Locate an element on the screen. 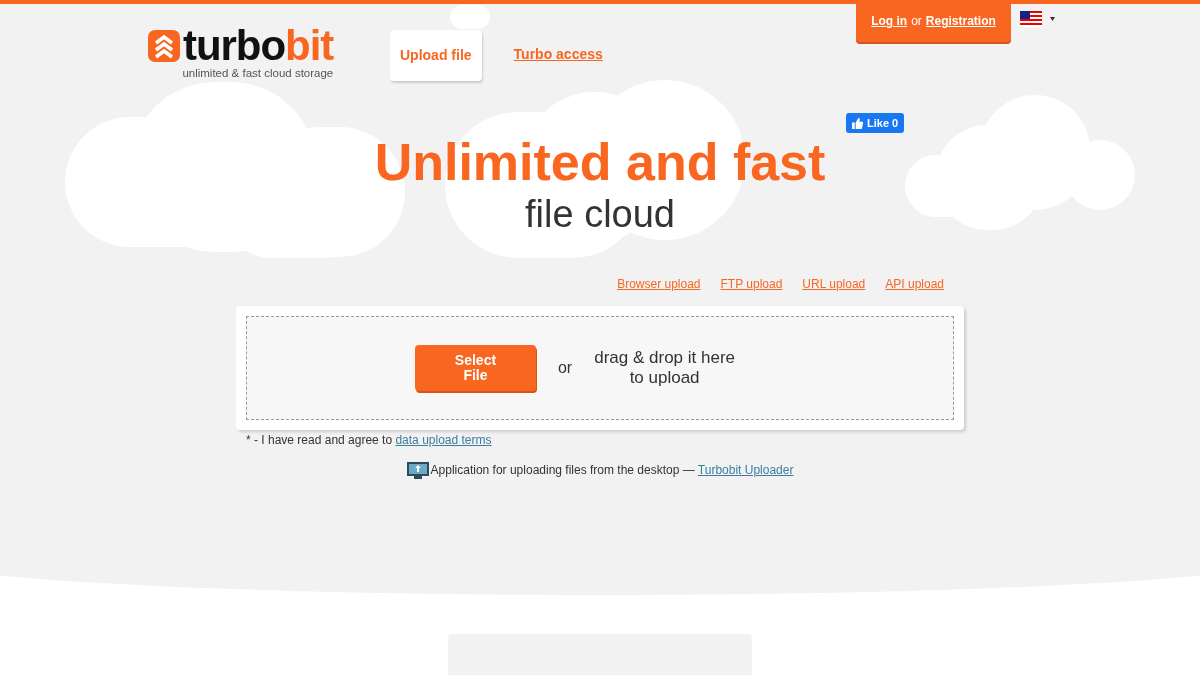 Image resolution: width=1200 pixels, height=675 pixels. login-link: Log in is located at coordinates (889, 21).